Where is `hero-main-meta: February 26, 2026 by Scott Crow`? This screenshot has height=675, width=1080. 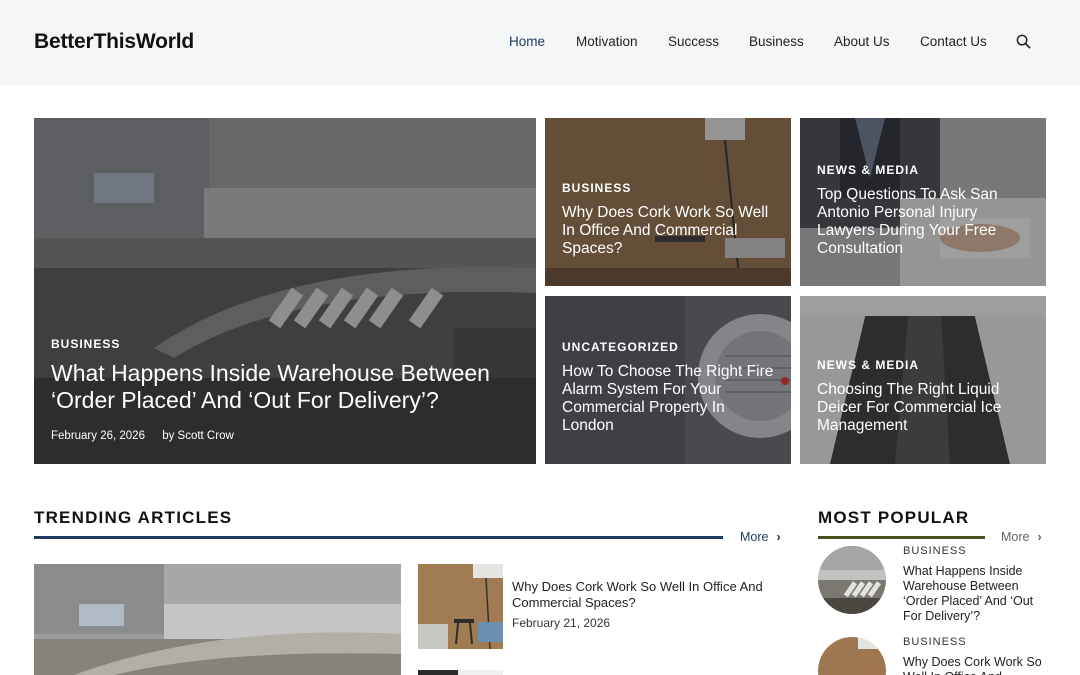 hero-main-meta: February 26, 2026 by Scott Crow is located at coordinates (142, 436).